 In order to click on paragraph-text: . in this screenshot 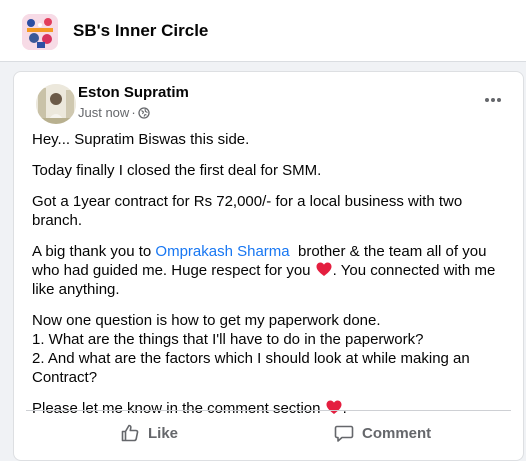, I will do `click(344, 408)`.